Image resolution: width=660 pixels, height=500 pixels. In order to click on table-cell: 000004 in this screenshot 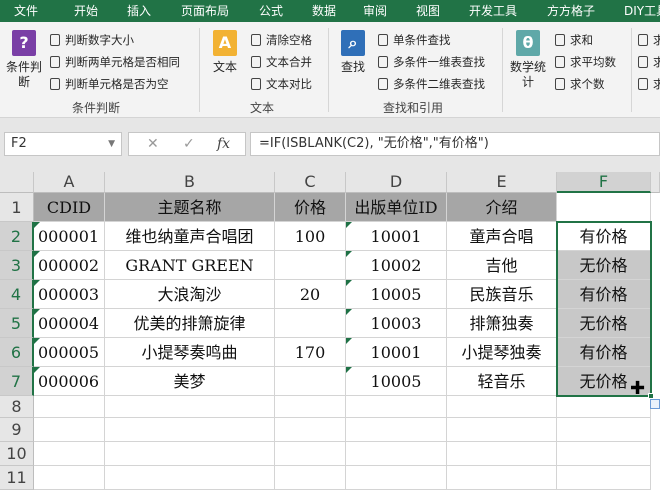, I will do `click(69, 323)`.